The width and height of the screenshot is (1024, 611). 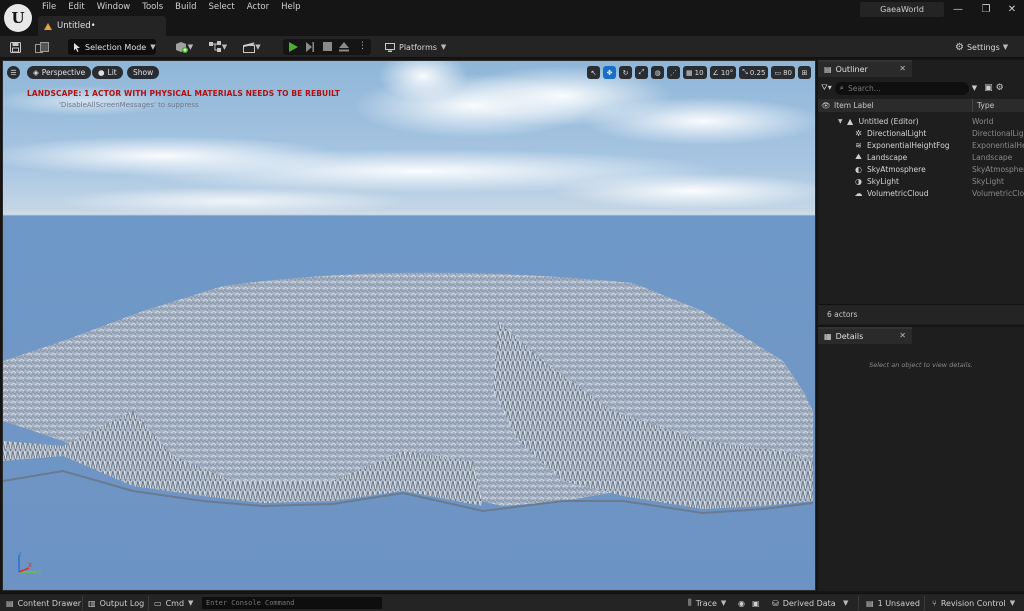 I want to click on play-options-icon: ⋮, so click(x=362, y=46).